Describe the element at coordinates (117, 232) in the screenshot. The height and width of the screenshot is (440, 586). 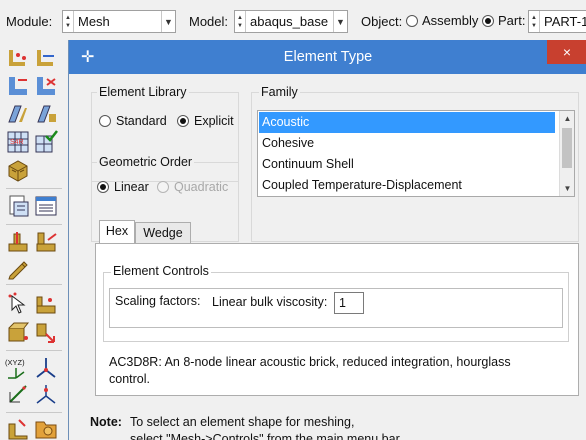
I see `tab-hex: Hex` at that location.